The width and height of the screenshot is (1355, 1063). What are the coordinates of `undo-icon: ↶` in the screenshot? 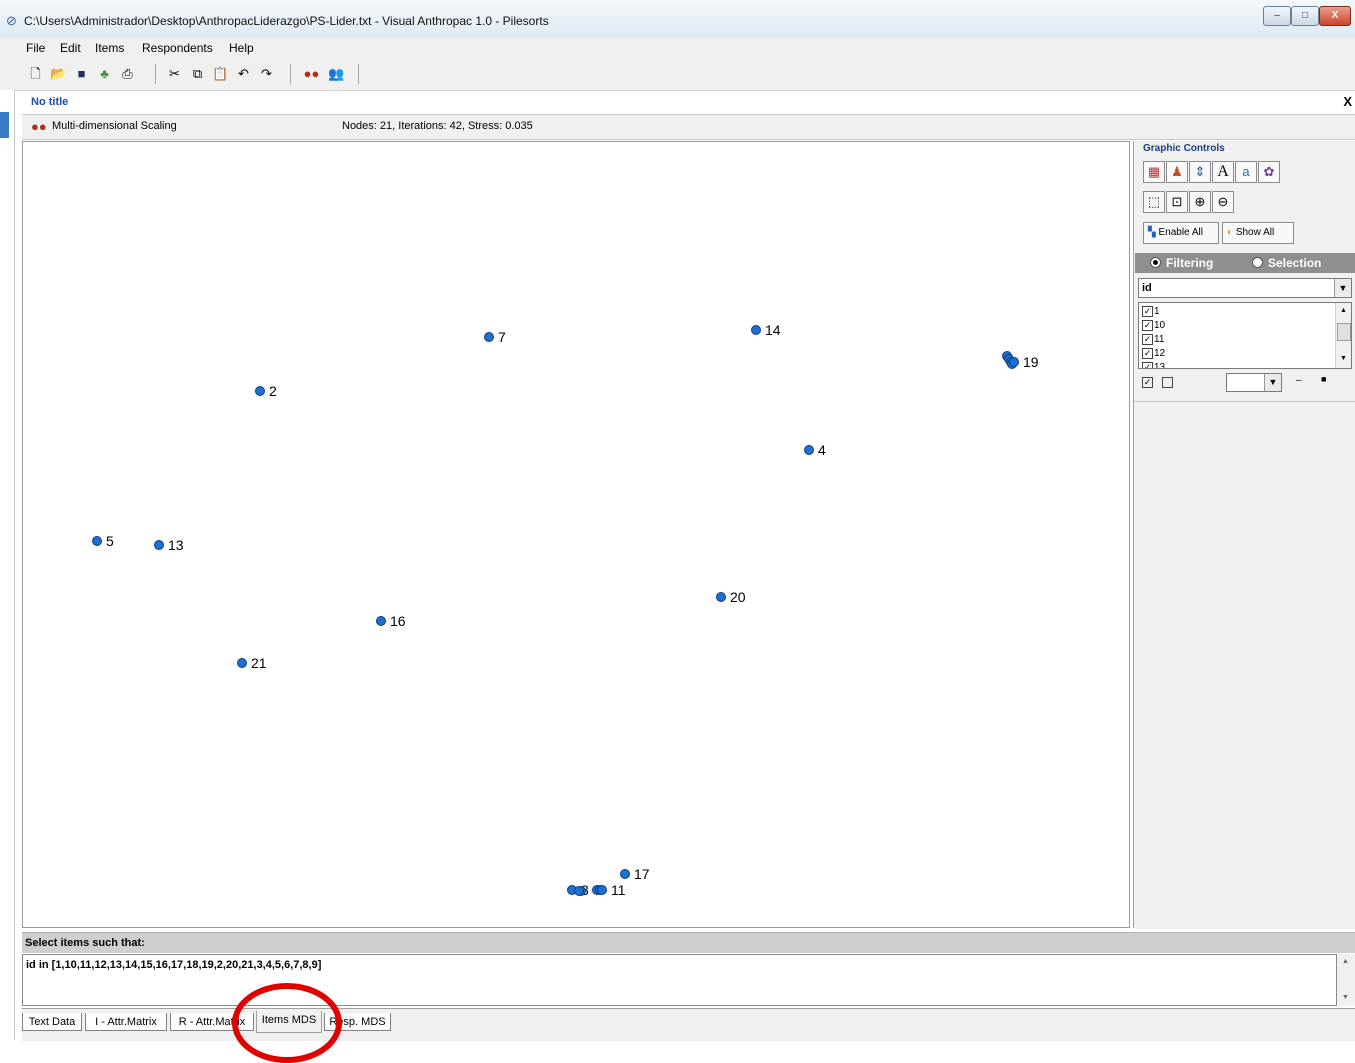 It's located at (243, 74).